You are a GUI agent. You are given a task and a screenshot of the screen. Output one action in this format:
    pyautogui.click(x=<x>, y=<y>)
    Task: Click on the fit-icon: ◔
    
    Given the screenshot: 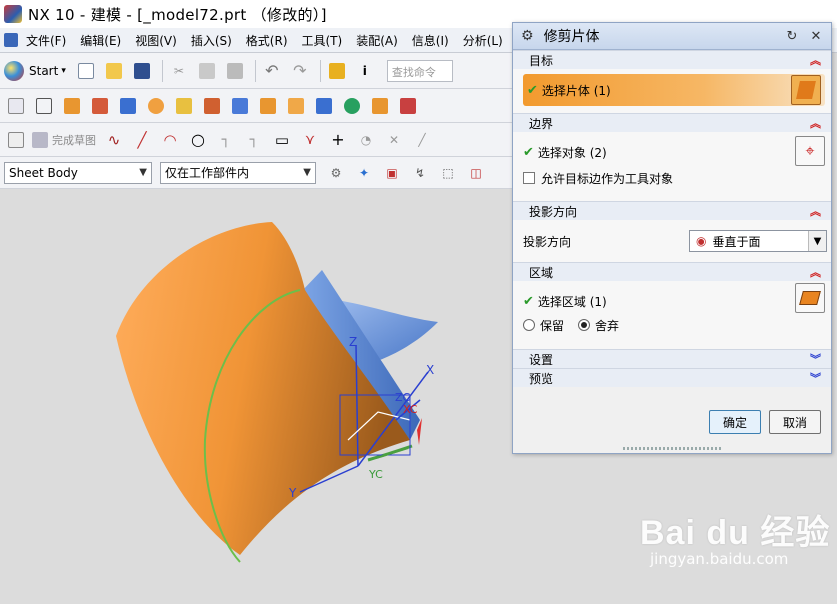 What is the action you would take?
    pyautogui.click(x=366, y=140)
    